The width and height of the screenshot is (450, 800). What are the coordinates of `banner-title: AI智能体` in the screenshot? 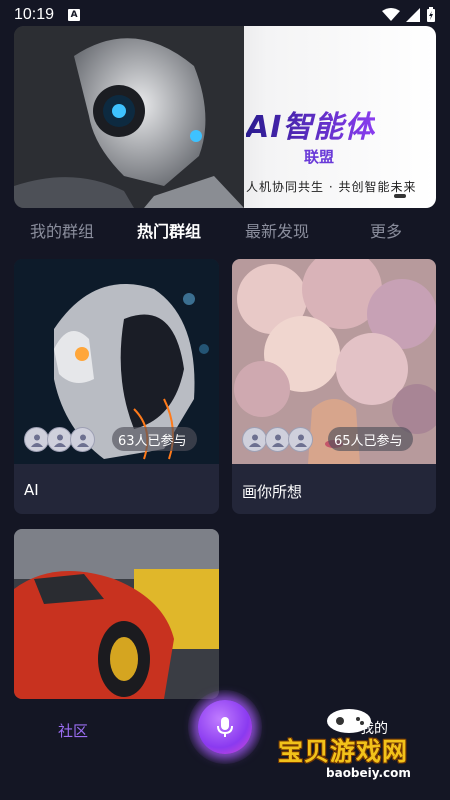 It's located at (310, 124).